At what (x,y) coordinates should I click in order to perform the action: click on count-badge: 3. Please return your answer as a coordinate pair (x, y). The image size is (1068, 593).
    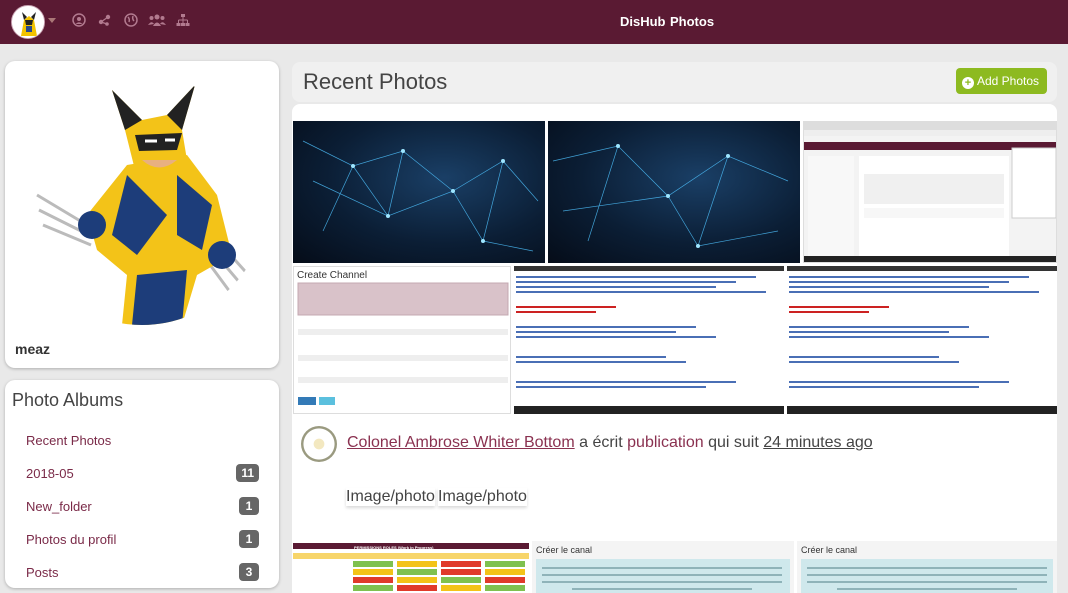
    Looking at the image, I should click on (249, 572).